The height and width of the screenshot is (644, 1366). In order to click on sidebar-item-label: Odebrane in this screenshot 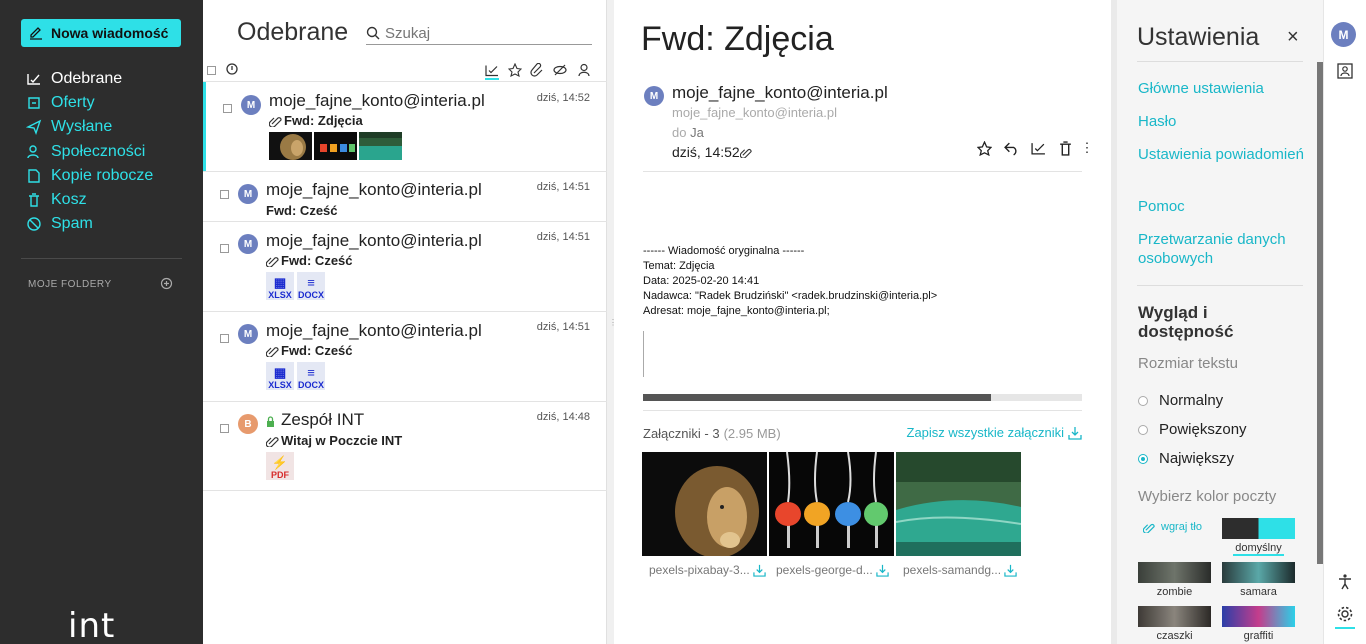, I will do `click(87, 79)`.